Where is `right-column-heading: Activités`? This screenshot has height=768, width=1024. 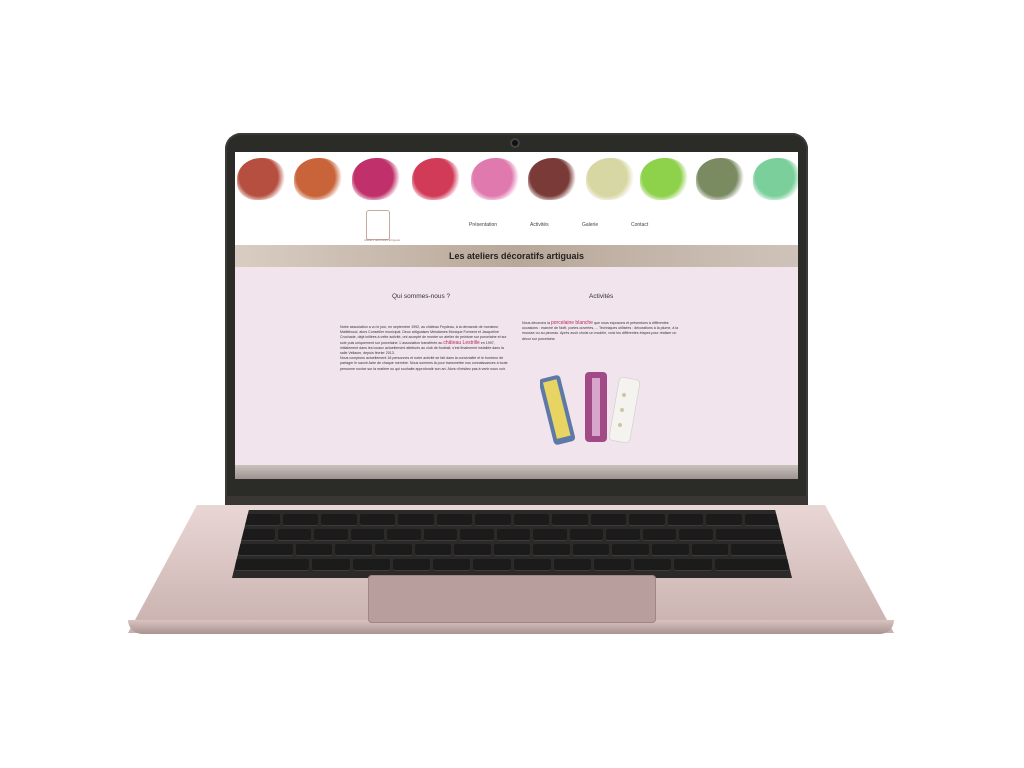
right-column-heading: Activités is located at coordinates (601, 296).